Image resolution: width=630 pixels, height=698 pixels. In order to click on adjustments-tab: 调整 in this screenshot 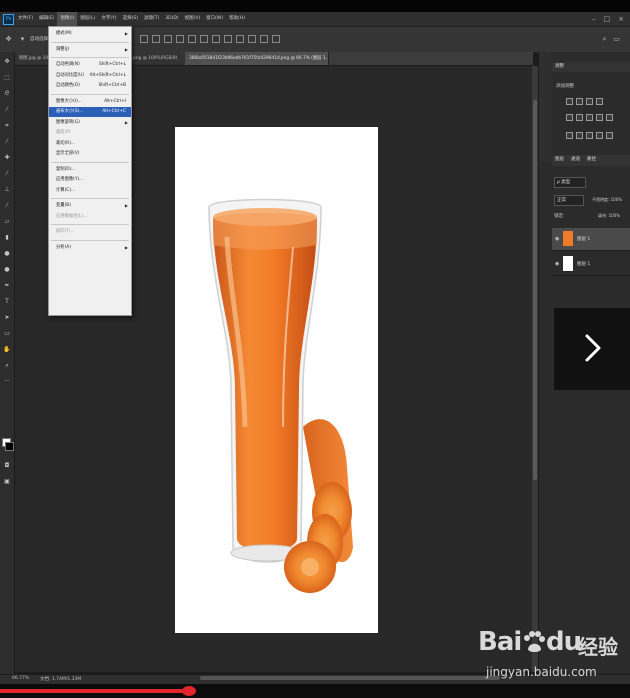, I will do `click(559, 67)`.